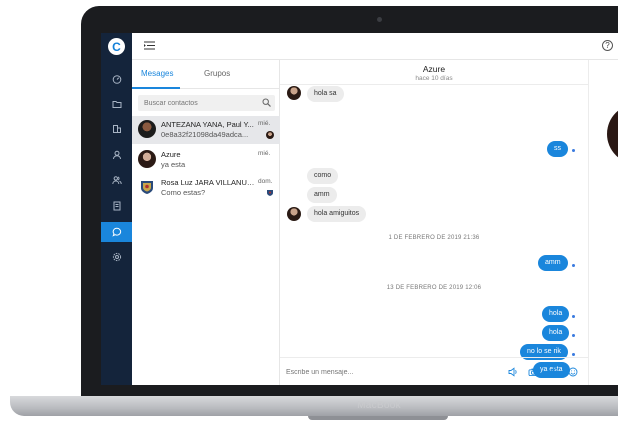  What do you see at coordinates (553, 372) in the screenshot?
I see `attach-icon` at bounding box center [553, 372].